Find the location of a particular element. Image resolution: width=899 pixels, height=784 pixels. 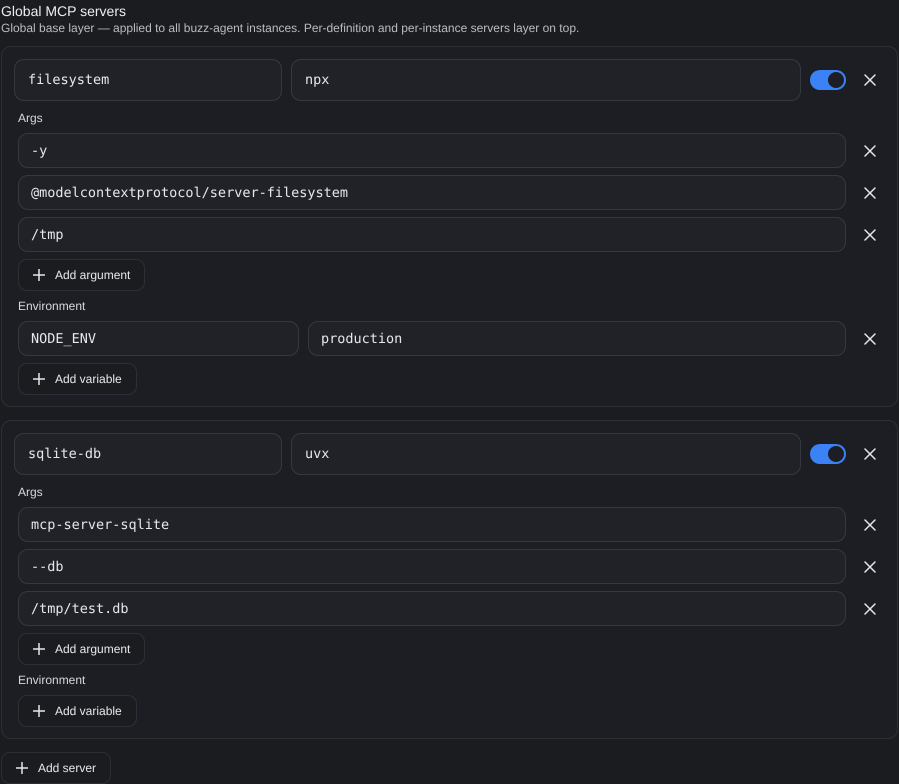

add-server-button: Add server is located at coordinates (56, 768).